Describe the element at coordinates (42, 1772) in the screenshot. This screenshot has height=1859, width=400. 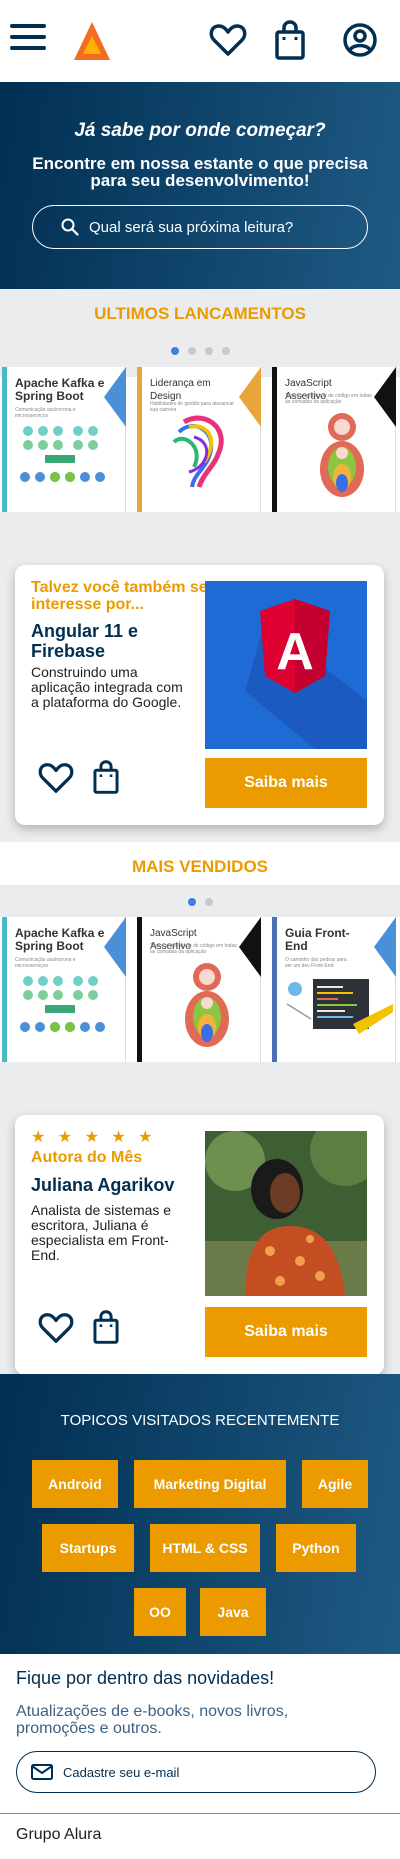
I see `mail-icon` at that location.